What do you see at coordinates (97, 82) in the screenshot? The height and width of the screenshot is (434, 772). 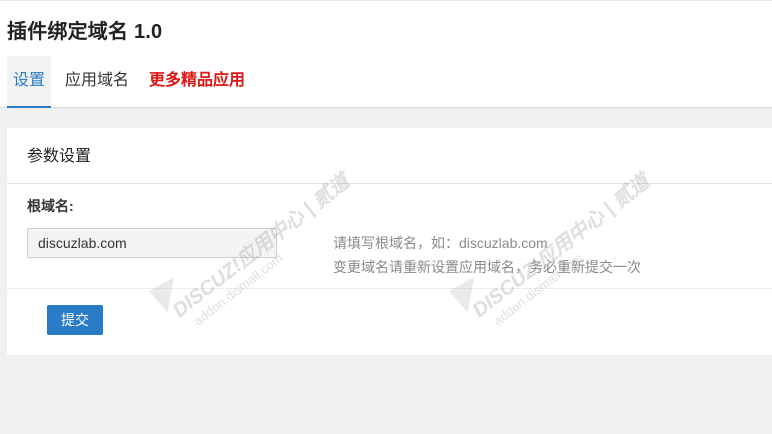 I see `tab-app-domain: 应用域名` at bounding box center [97, 82].